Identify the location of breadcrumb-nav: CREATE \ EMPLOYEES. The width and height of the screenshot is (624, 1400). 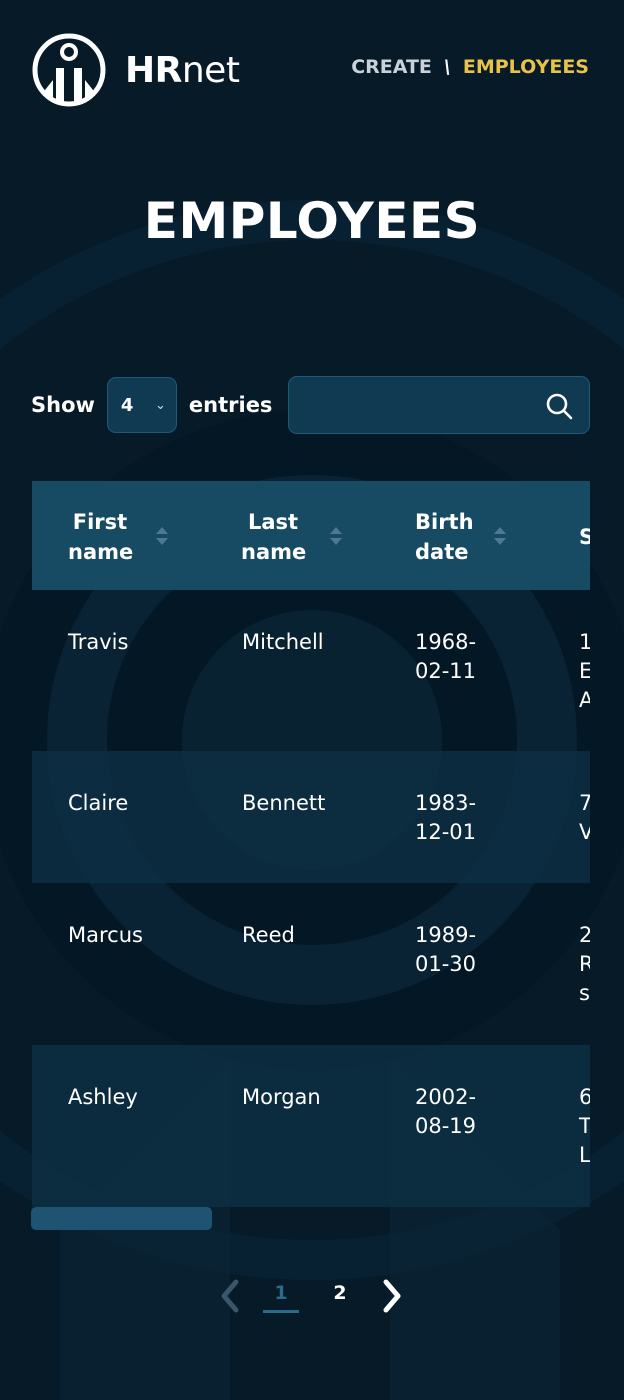
(470, 67).